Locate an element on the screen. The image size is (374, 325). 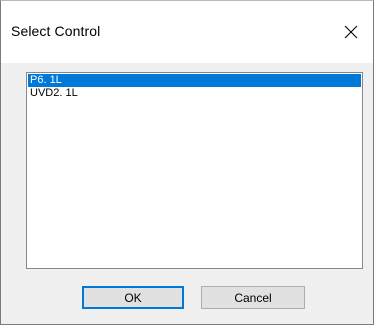
list-item: P6. 1L is located at coordinates (194, 80).